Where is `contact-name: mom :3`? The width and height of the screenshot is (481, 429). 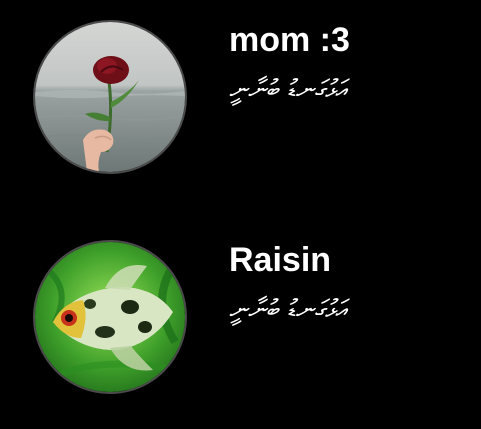 contact-name: mom :3 is located at coordinates (289, 40).